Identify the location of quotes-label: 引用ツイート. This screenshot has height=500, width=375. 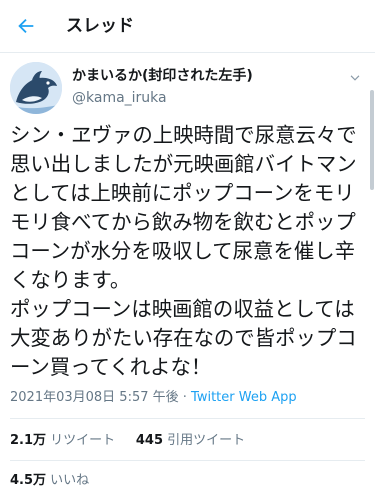
(206, 440).